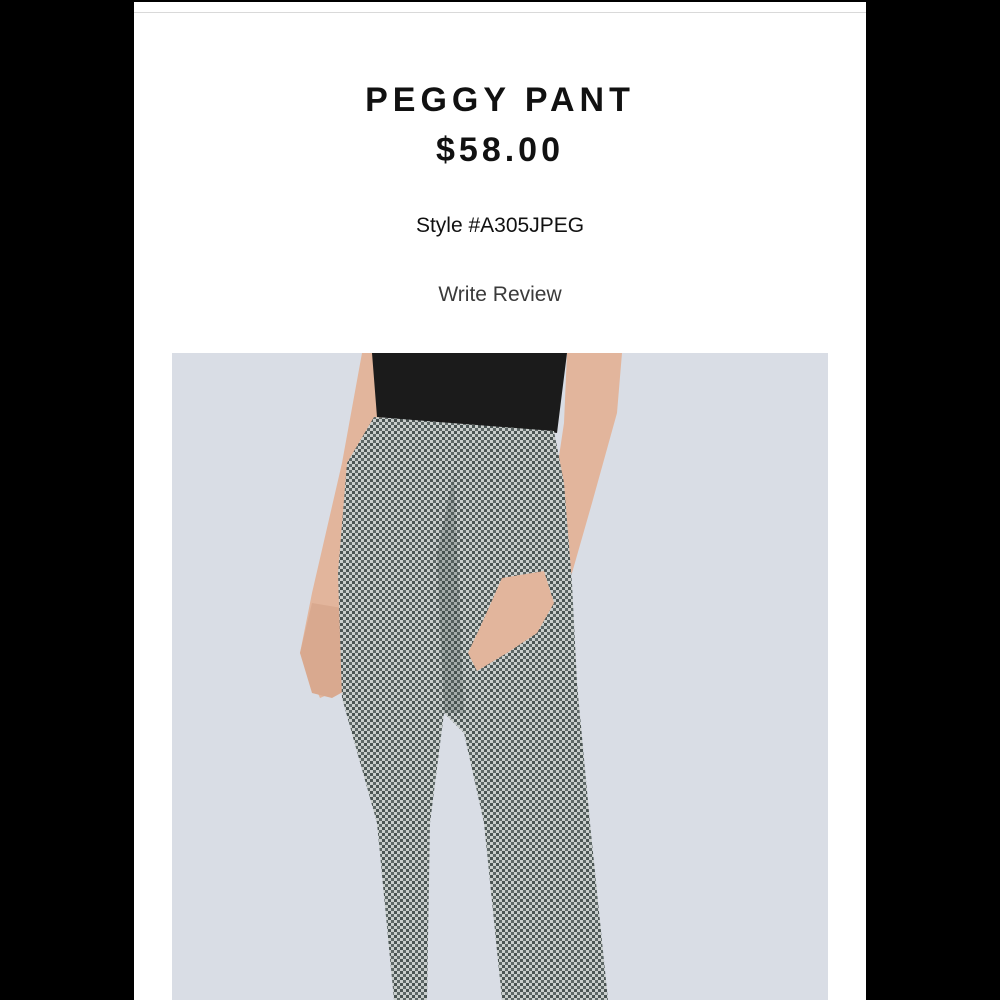 The width and height of the screenshot is (1000, 1000). I want to click on write-review-link: Write Review, so click(499, 295).